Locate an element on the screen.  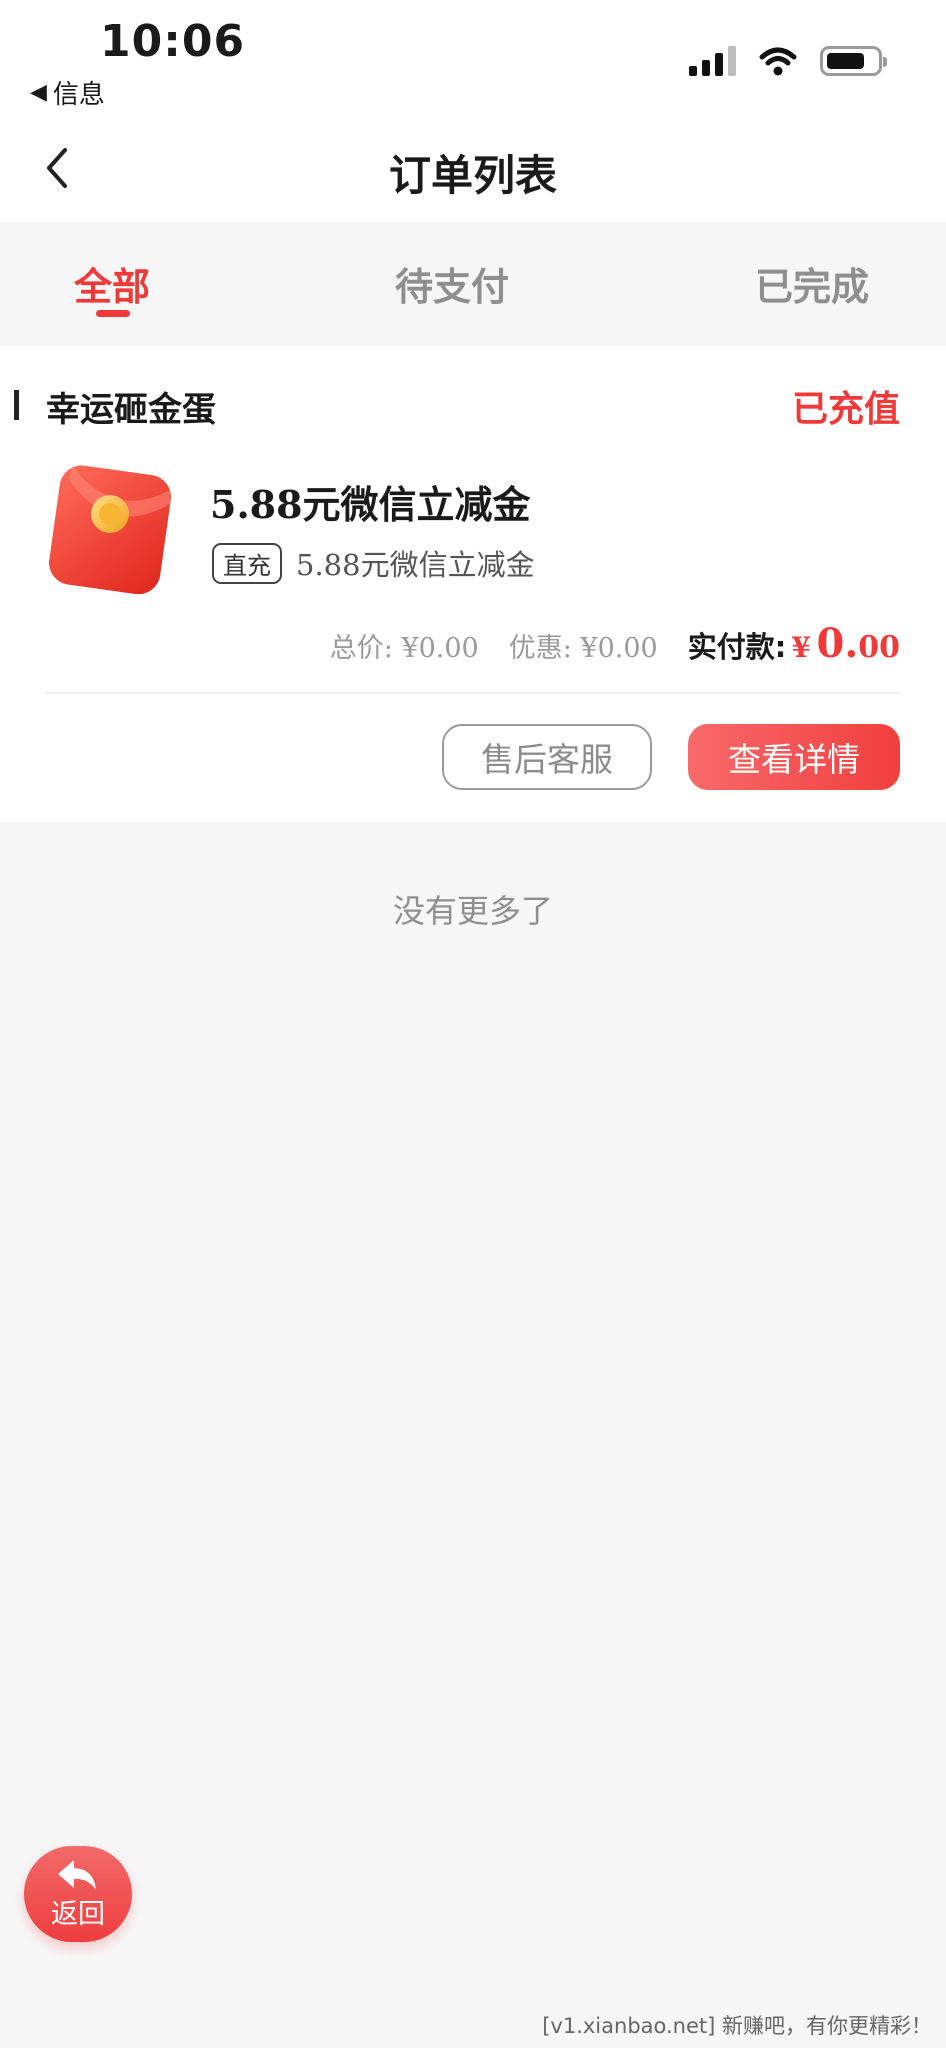
battery-icon is located at coordinates (853, 61).